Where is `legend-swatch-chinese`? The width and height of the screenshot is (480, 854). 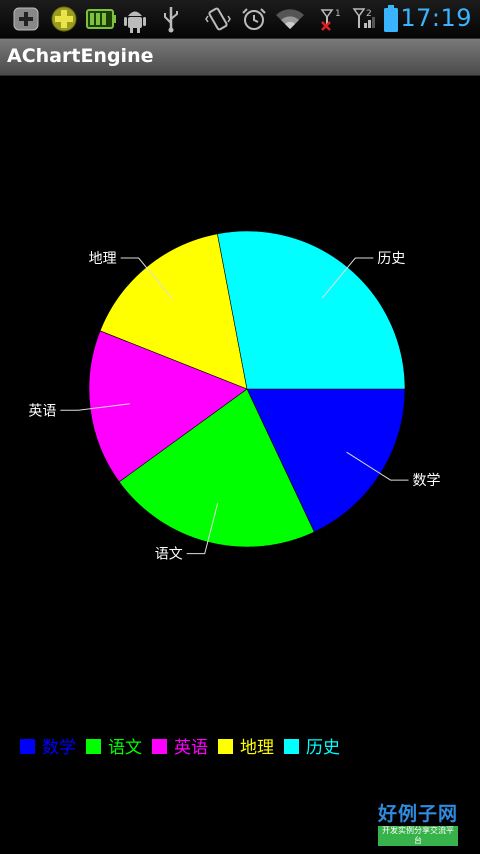 legend-swatch-chinese is located at coordinates (93, 746).